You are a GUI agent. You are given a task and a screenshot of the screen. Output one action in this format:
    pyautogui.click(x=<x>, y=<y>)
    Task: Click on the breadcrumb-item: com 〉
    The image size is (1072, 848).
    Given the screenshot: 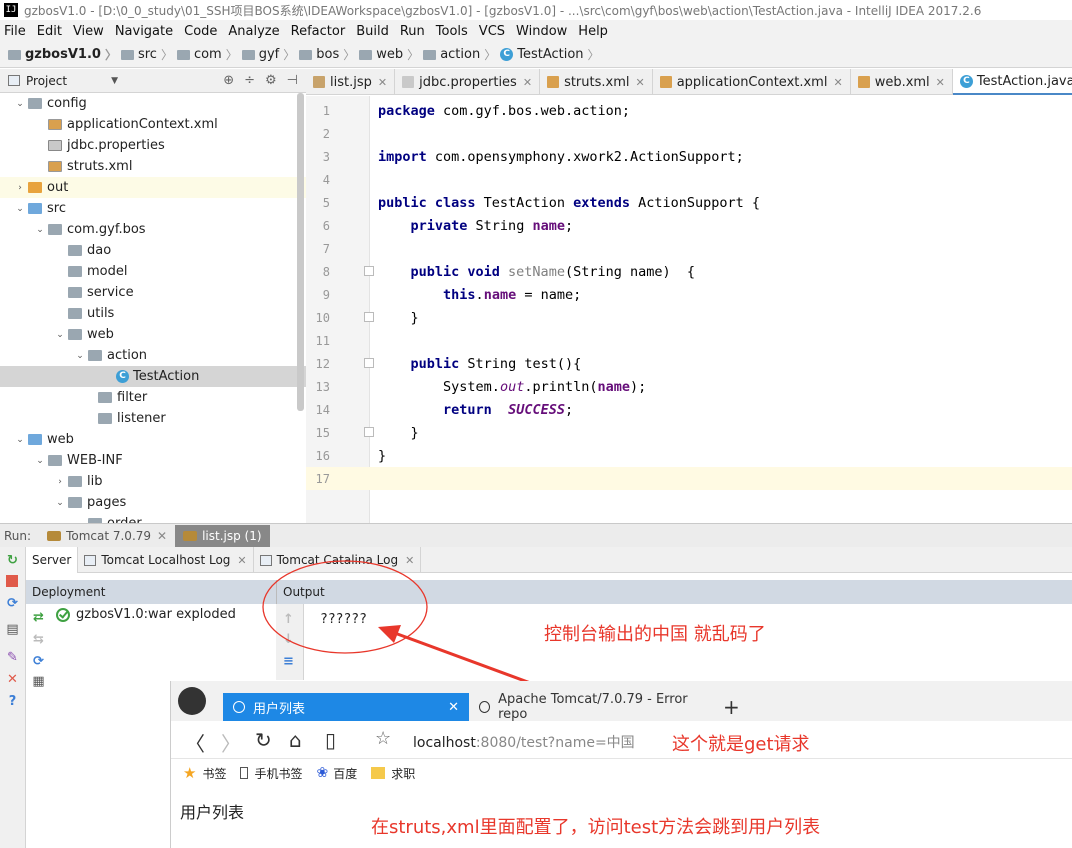 What is the action you would take?
    pyautogui.click(x=207, y=54)
    